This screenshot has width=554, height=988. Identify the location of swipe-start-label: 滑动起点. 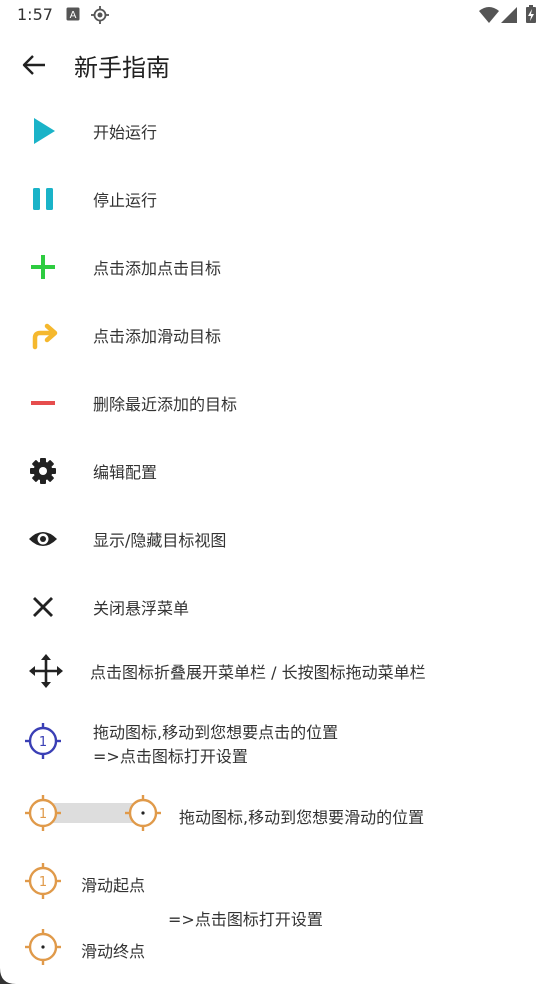
(113, 885).